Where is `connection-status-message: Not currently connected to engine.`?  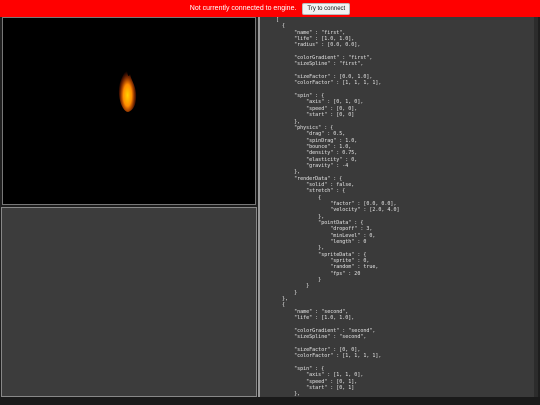 connection-status-message: Not currently connected to engine. is located at coordinates (243, 8).